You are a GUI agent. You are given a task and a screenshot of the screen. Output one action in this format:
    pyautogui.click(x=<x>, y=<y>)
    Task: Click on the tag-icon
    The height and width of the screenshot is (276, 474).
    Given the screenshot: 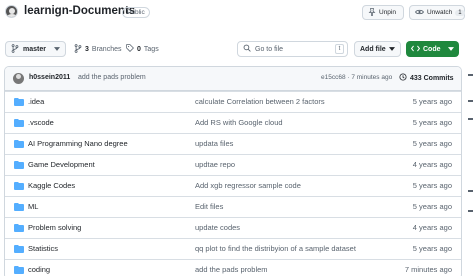 What is the action you would take?
    pyautogui.click(x=130, y=49)
    